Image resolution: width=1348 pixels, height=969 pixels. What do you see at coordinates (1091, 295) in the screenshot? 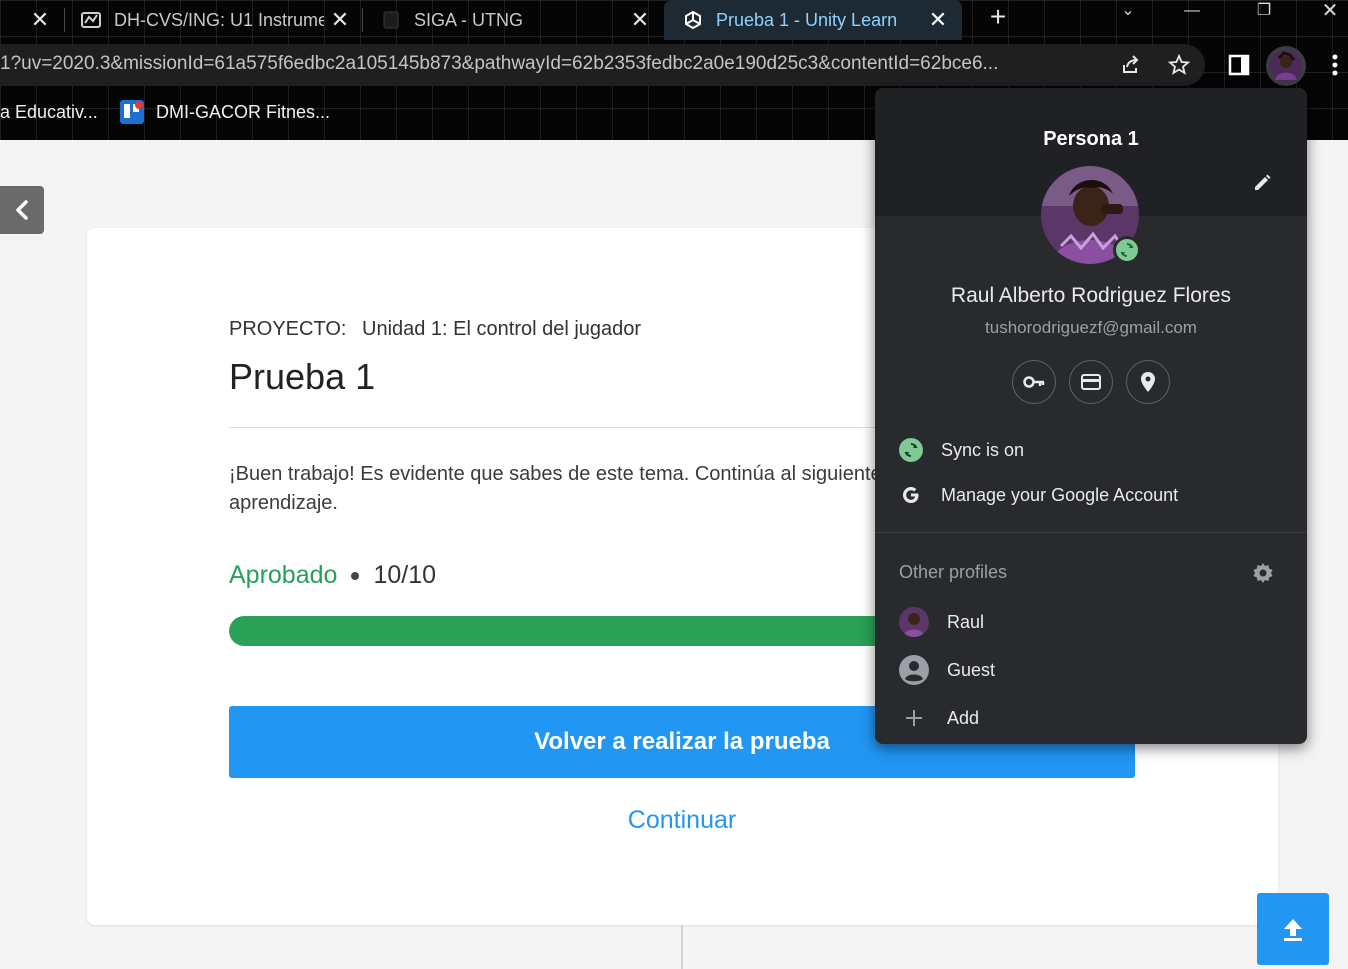
I see `account-name: Raul Alberto Rodriguez Flores` at bounding box center [1091, 295].